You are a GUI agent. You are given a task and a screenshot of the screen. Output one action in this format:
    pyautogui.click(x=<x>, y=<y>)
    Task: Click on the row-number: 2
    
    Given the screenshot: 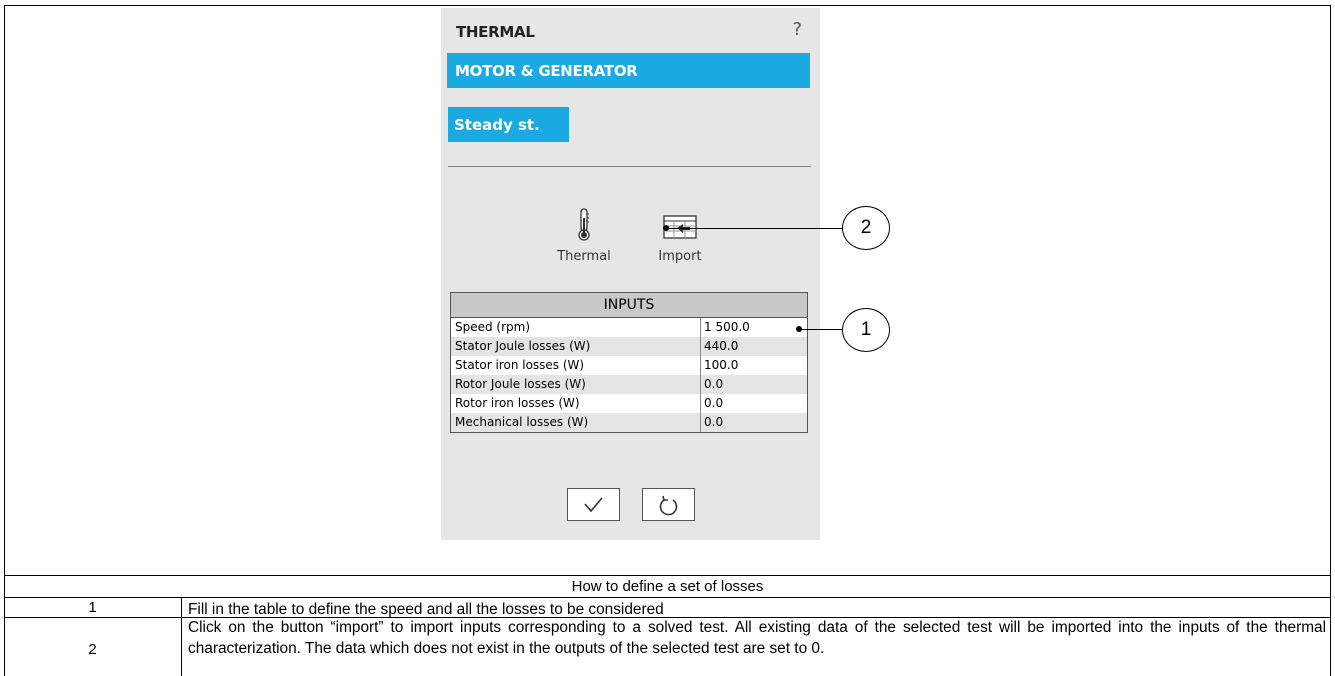 What is the action you would take?
    pyautogui.click(x=92, y=649)
    